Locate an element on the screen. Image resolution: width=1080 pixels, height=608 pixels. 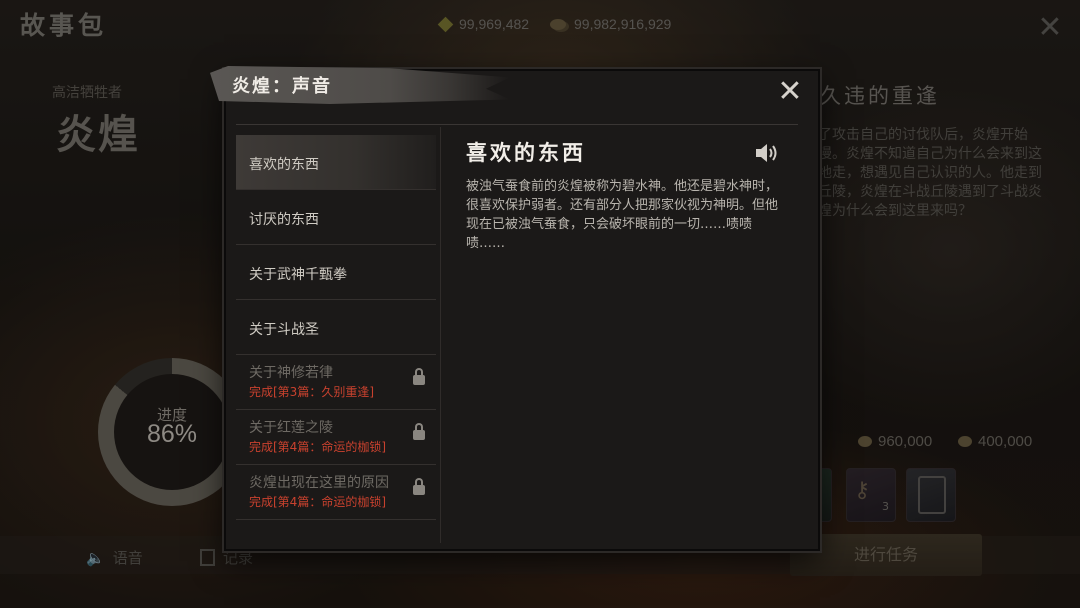
topic-item-battle-saint: 关于斗战圣 is located at coordinates (336, 327).